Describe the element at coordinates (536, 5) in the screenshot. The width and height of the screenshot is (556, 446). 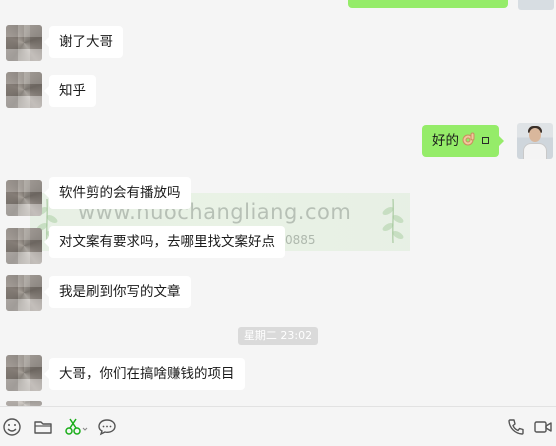
I see `avatar-self-partial` at that location.